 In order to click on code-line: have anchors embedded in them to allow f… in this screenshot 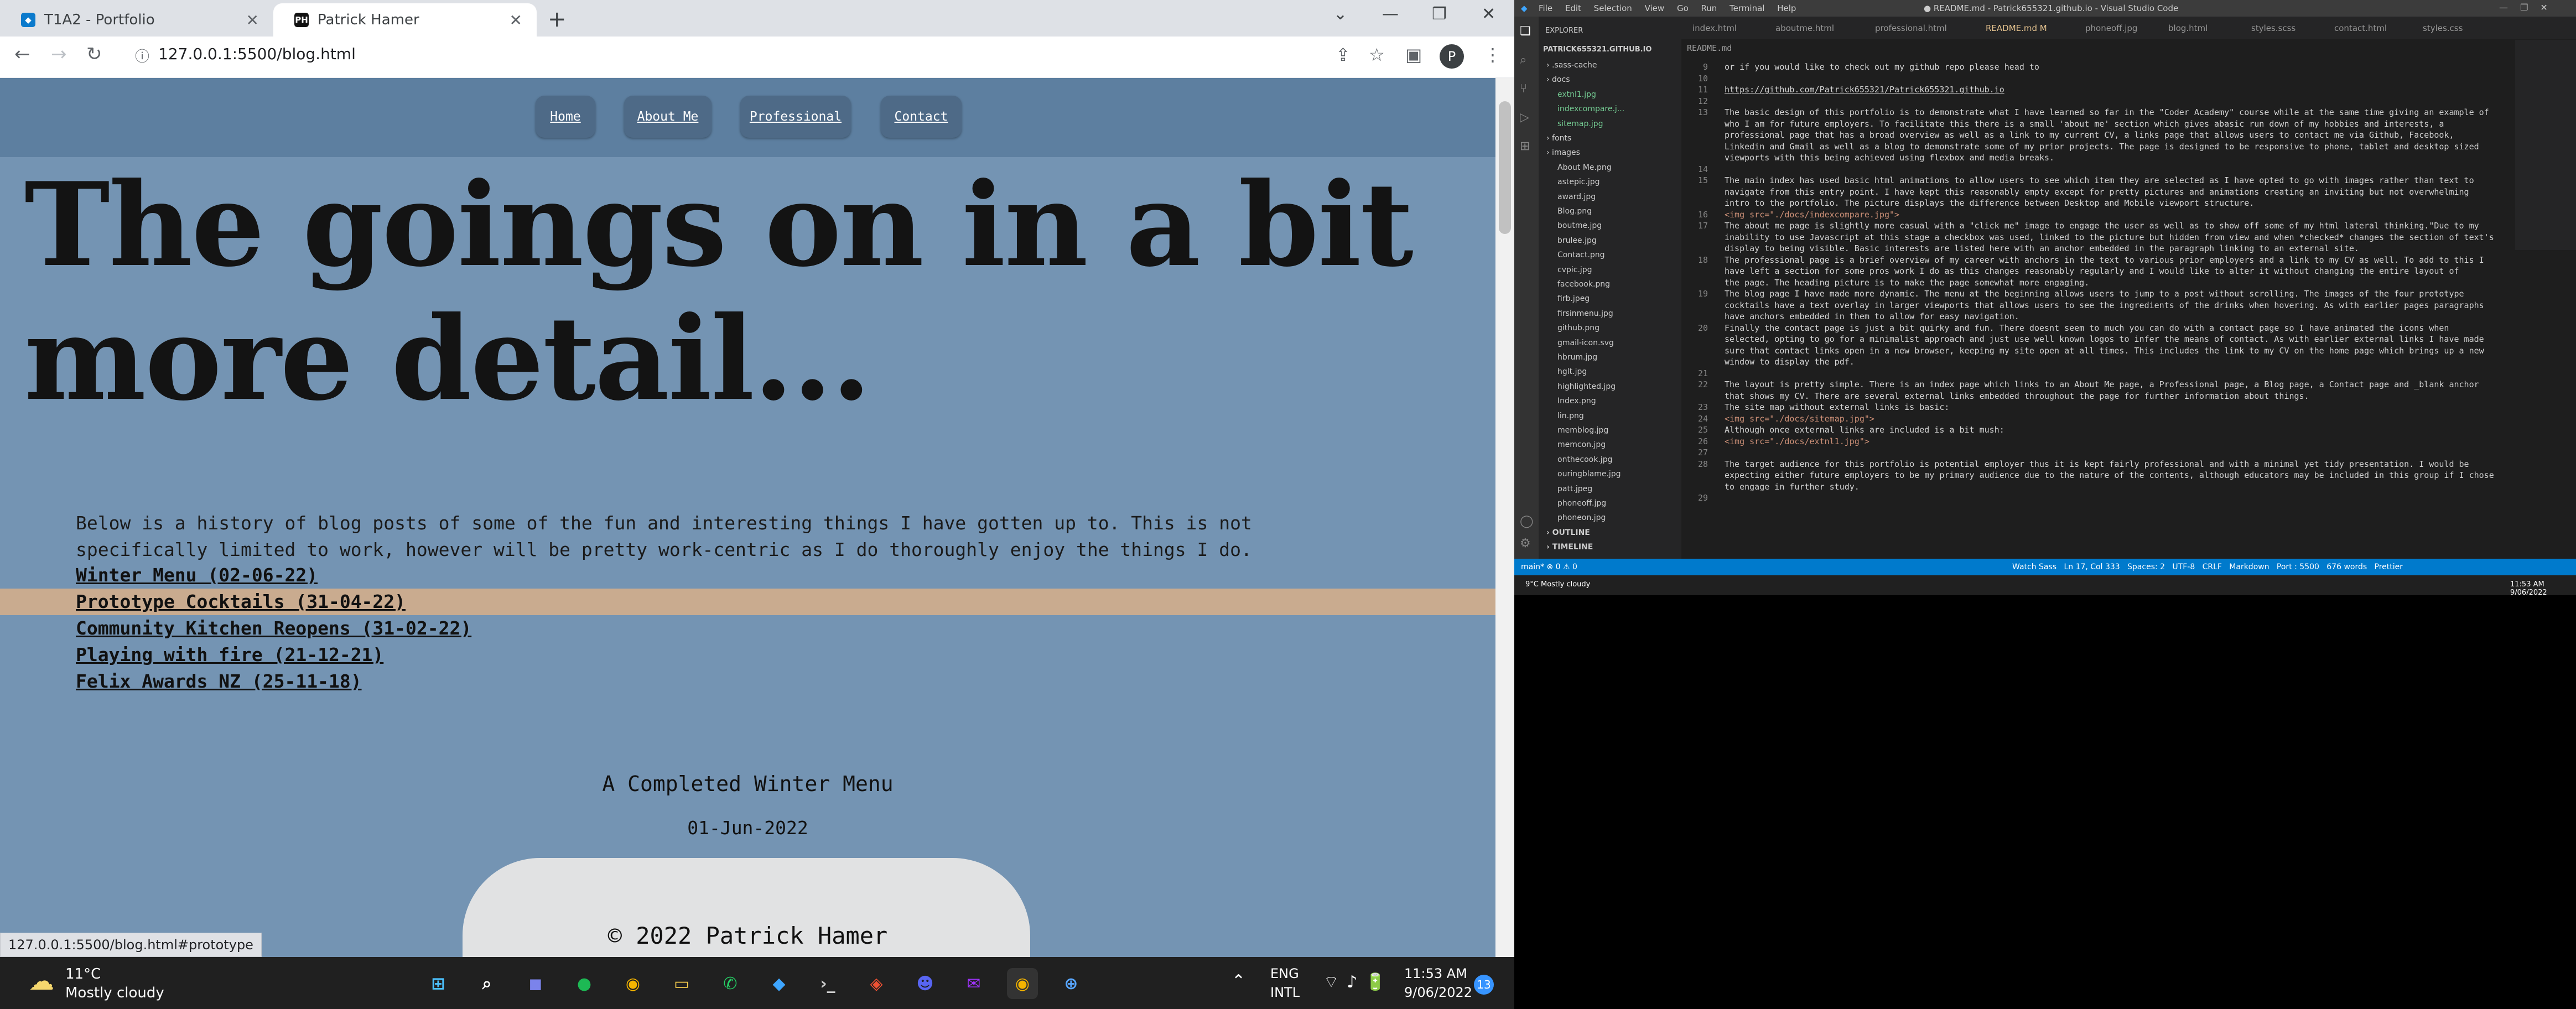, I will do `click(1872, 316)`.